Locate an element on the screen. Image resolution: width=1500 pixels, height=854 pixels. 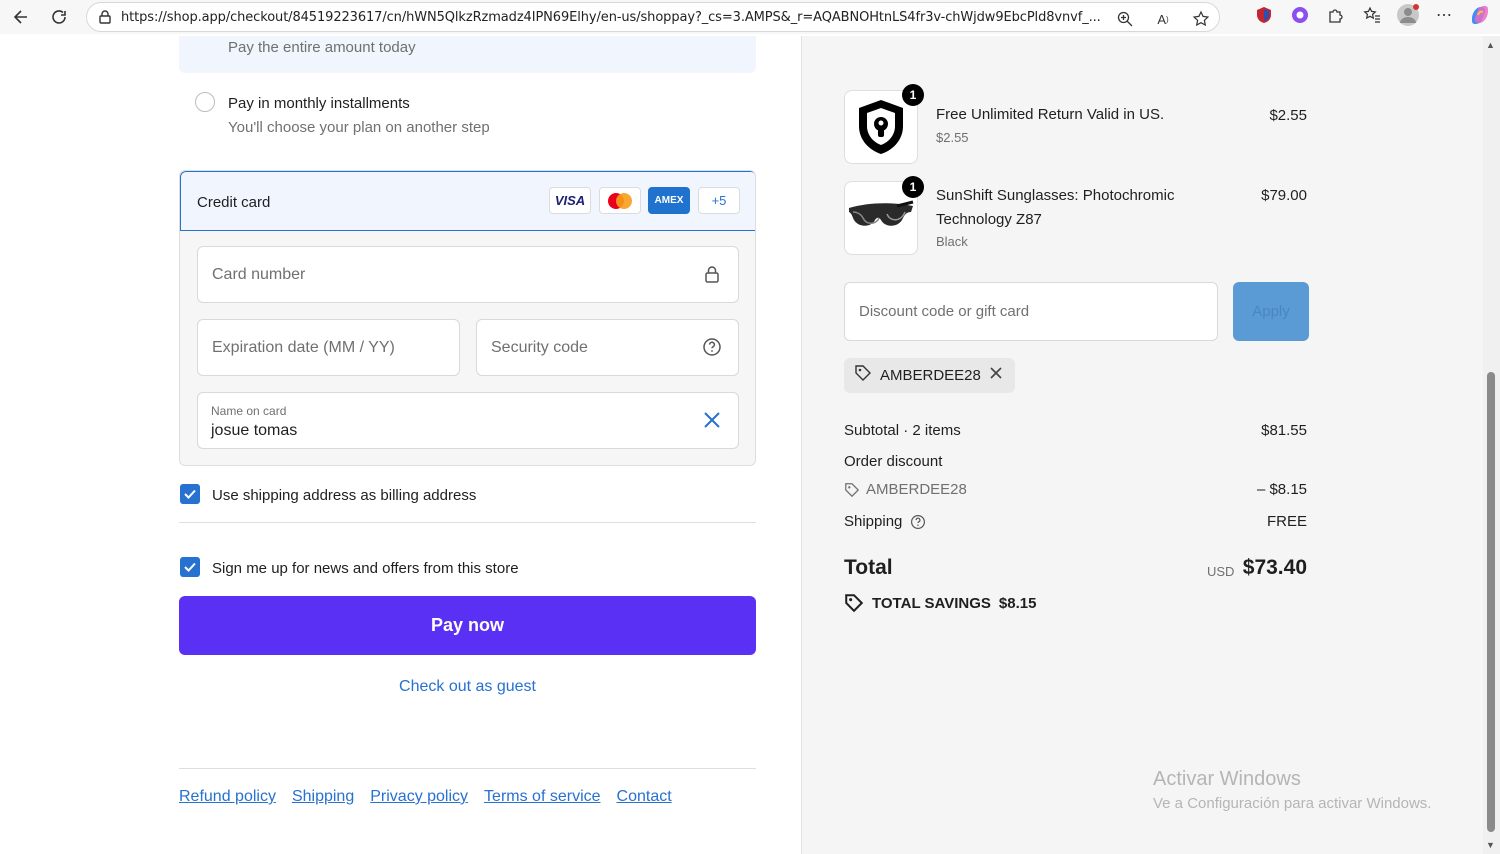
page-scrollbar: ▲ ▼ is located at coordinates (1491, 445).